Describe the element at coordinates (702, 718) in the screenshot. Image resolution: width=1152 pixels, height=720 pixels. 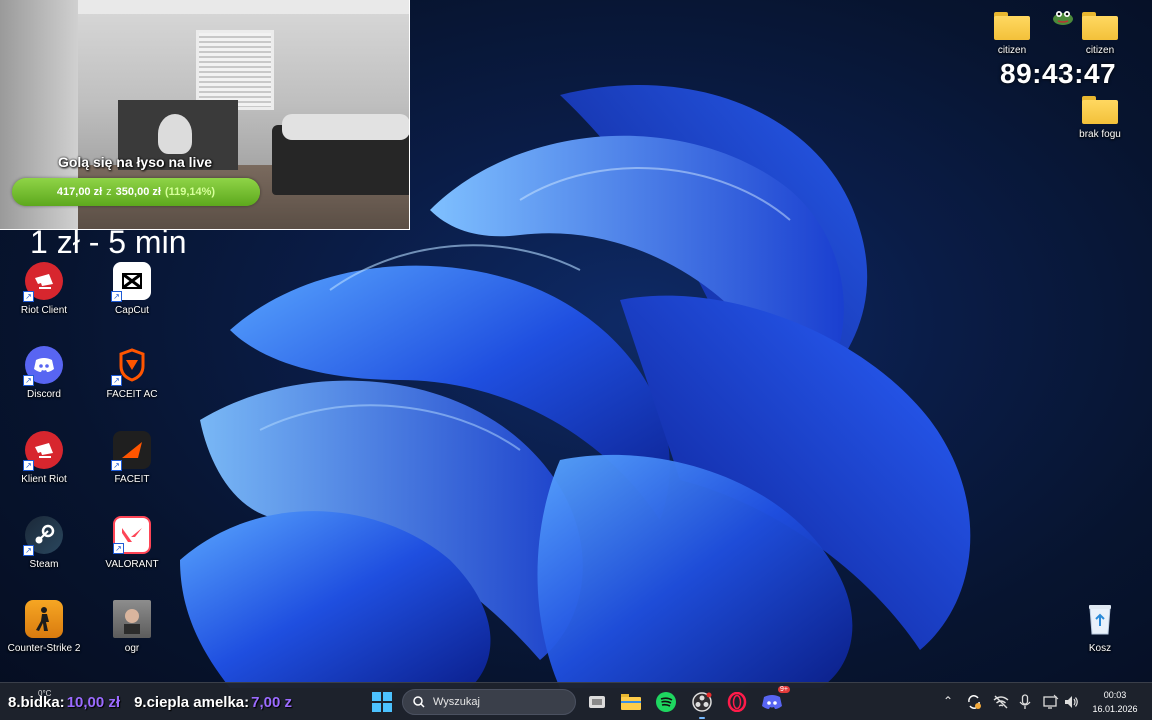
I see `active-indicator` at that location.